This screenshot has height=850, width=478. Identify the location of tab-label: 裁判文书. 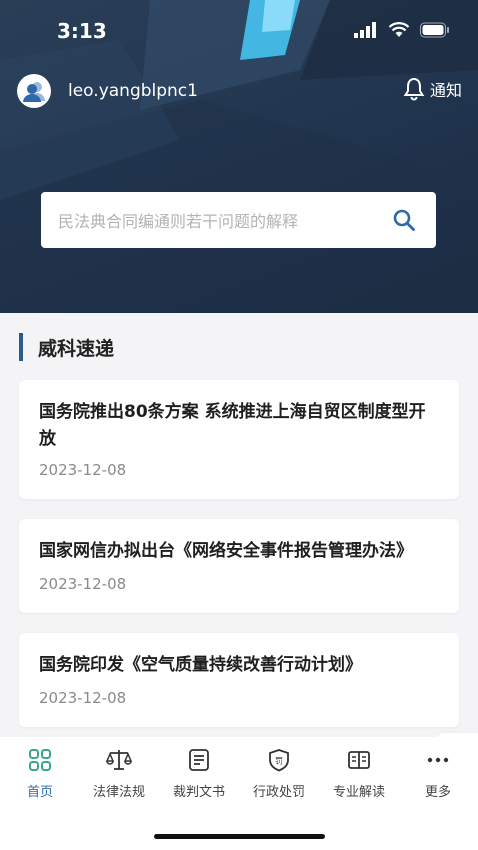
(198, 792).